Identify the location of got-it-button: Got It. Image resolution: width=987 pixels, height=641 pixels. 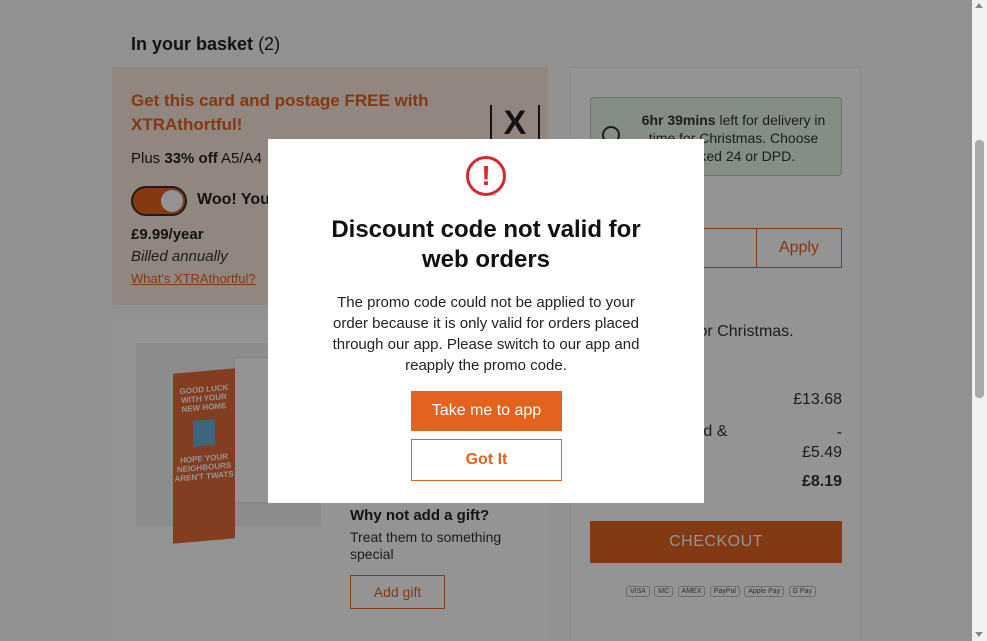
(486, 460).